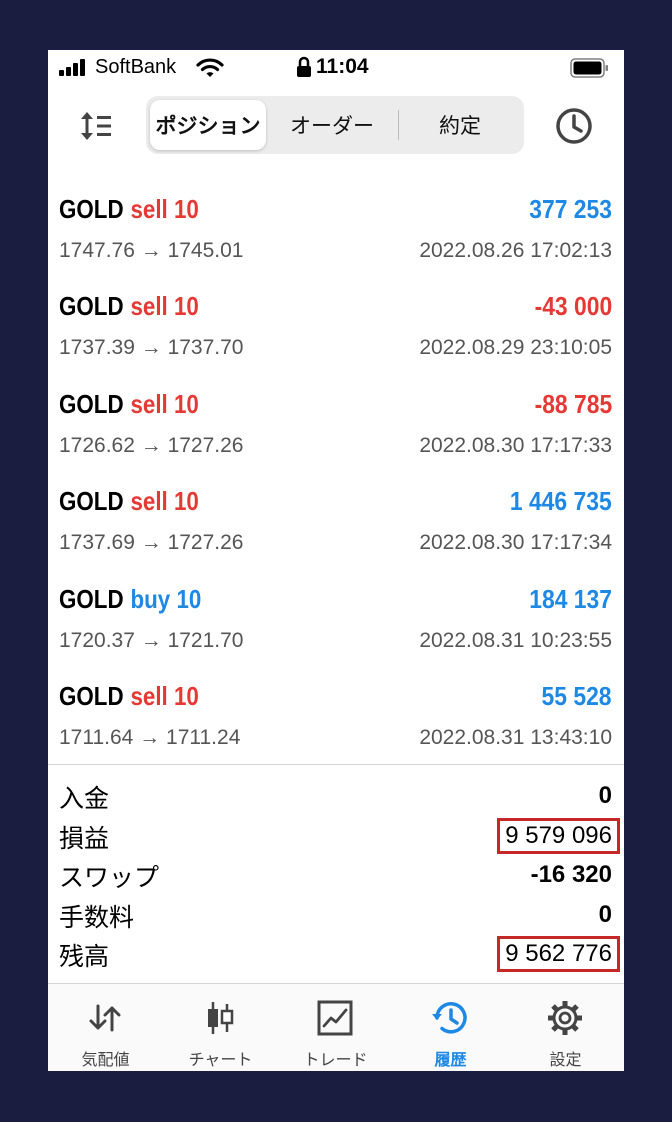  What do you see at coordinates (605, 914) in the screenshot?
I see `commission-value: 0` at bounding box center [605, 914].